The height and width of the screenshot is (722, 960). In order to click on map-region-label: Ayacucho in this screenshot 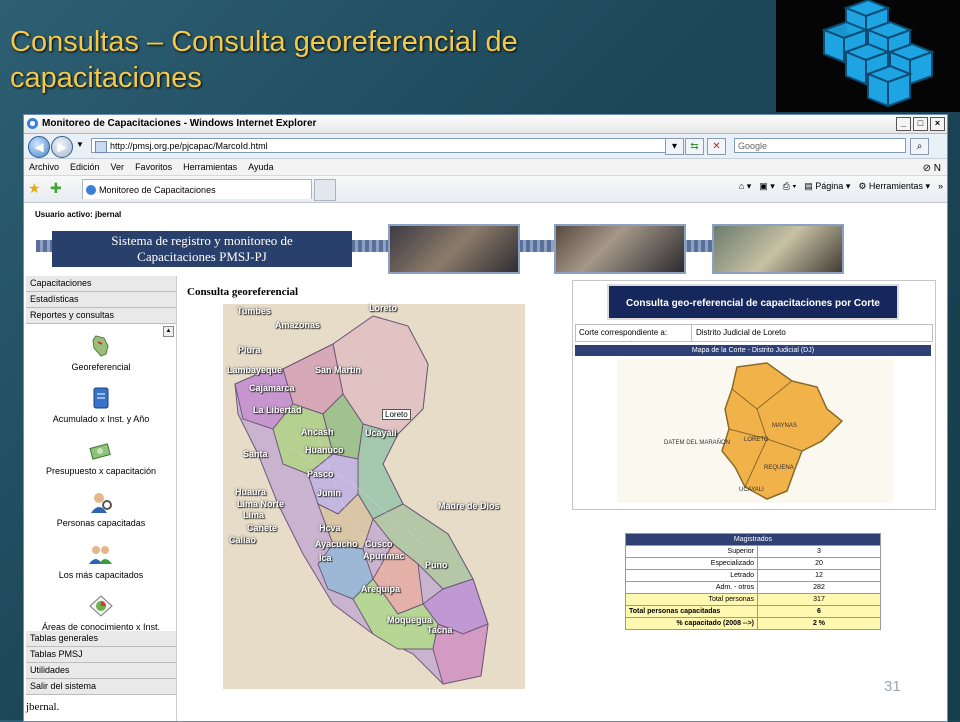, I will do `click(336, 544)`.